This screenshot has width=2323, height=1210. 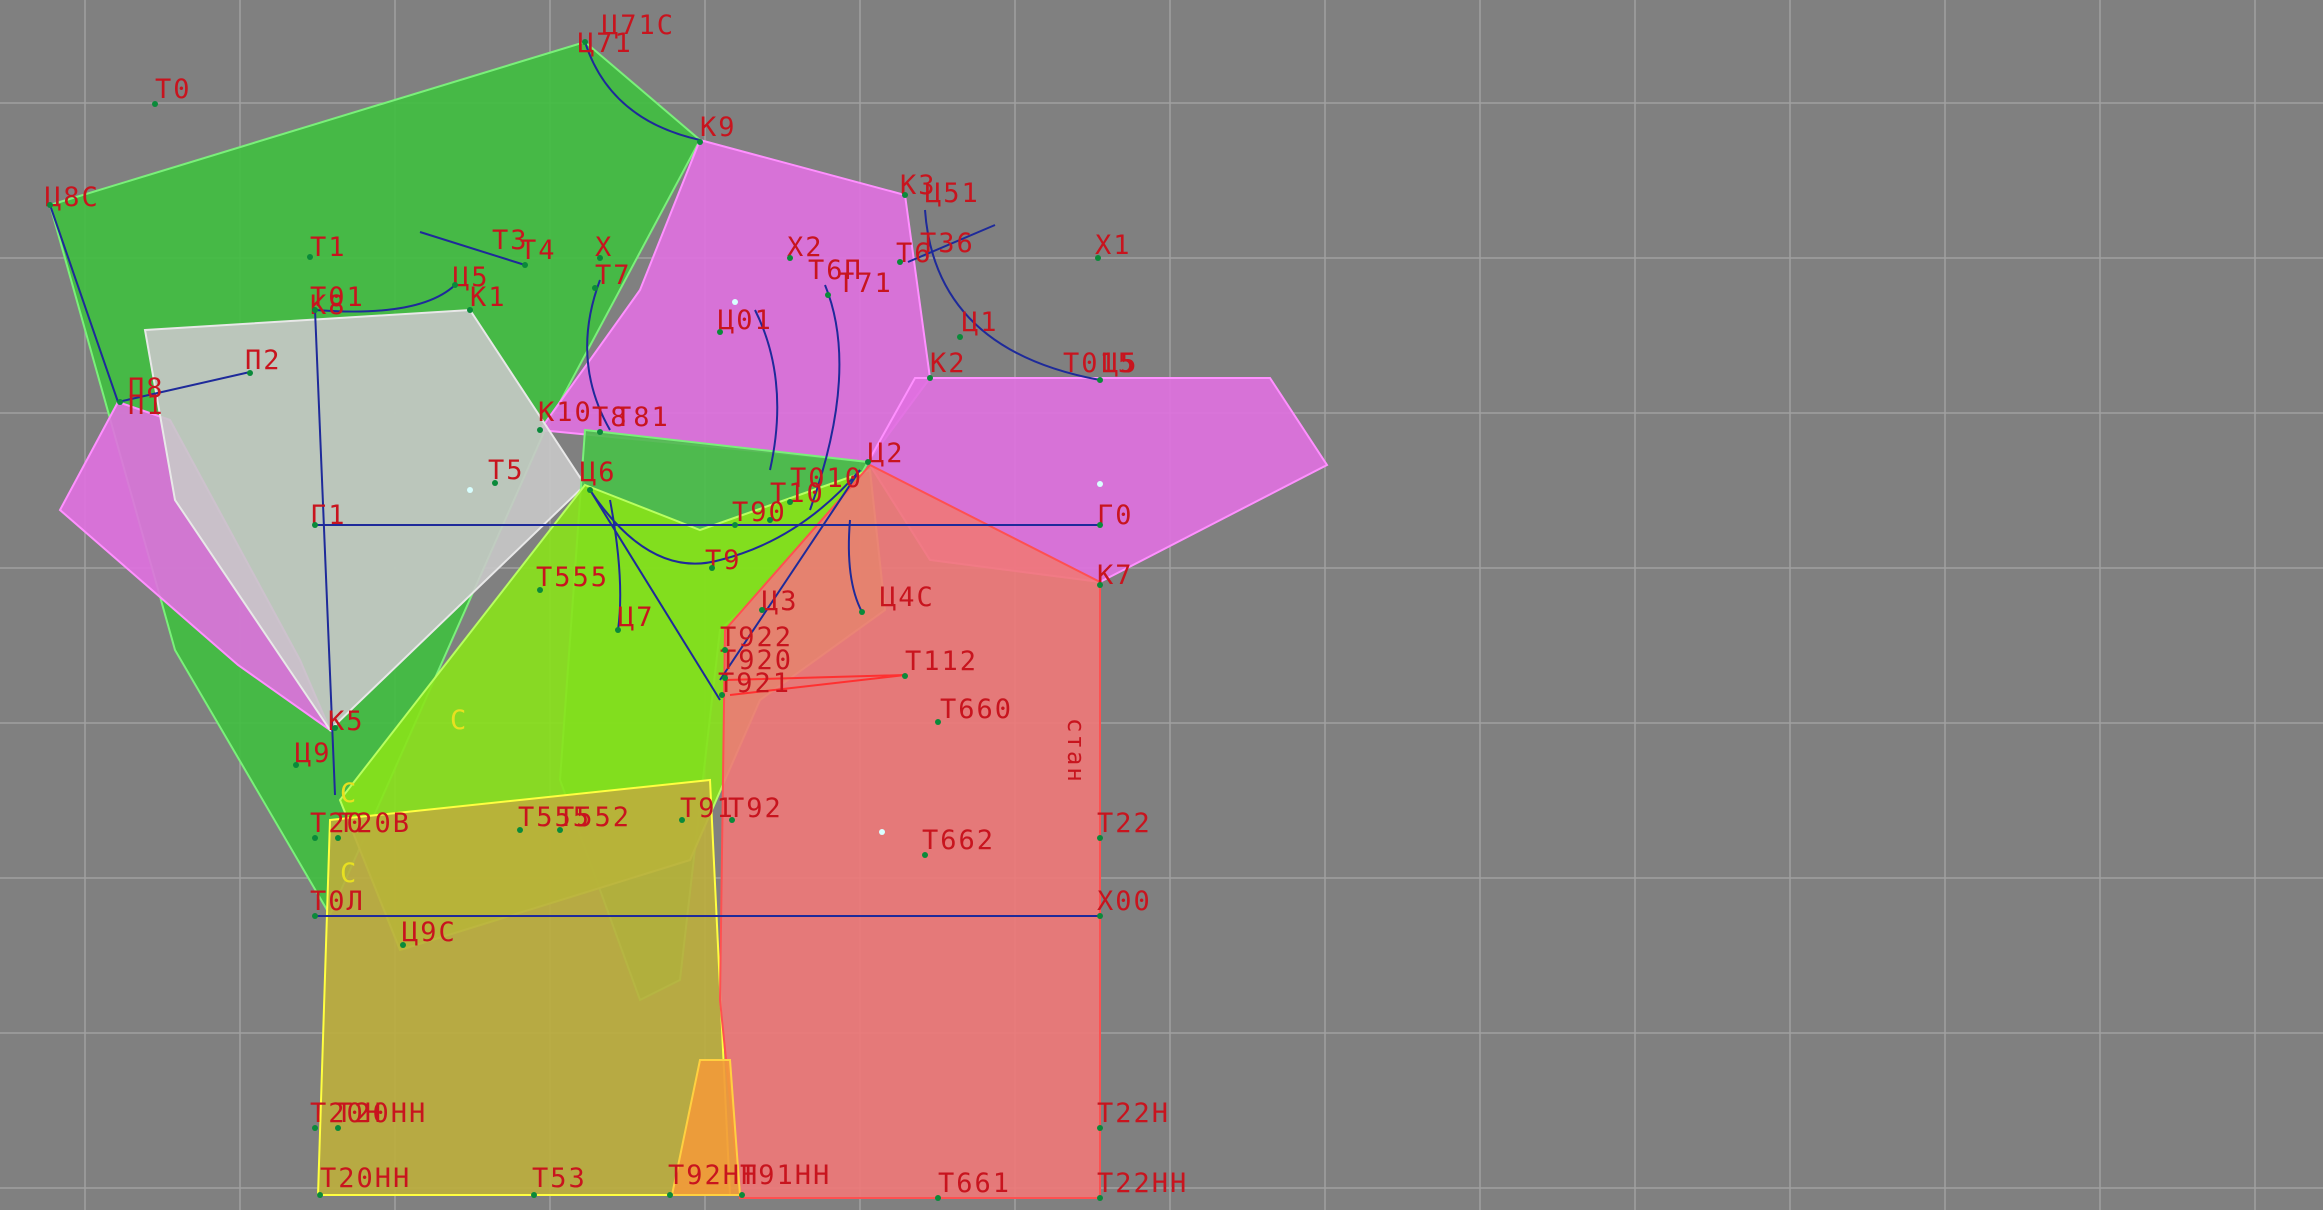 I want to click on point-label: Т20В, so click(x=374, y=823).